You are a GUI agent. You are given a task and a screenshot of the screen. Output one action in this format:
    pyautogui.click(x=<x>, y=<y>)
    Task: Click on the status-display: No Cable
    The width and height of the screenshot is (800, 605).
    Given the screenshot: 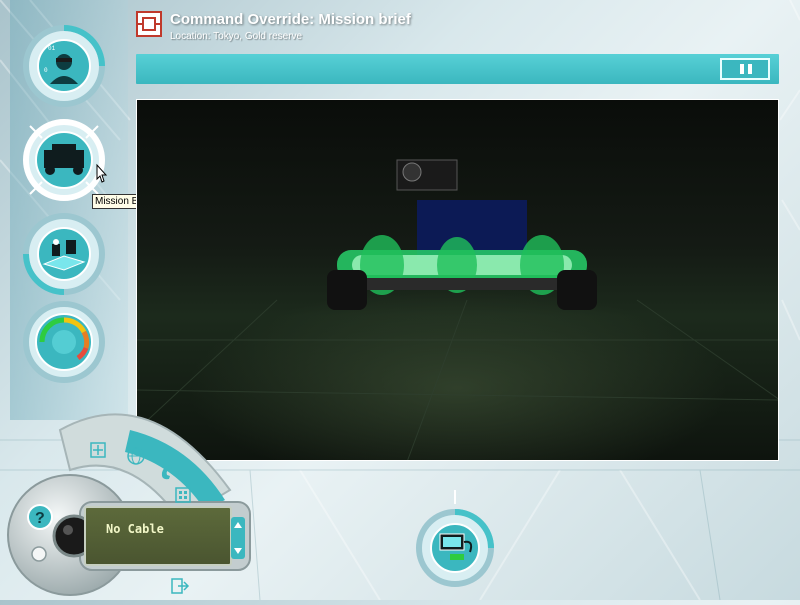 What is the action you would take?
    pyautogui.click(x=158, y=536)
    